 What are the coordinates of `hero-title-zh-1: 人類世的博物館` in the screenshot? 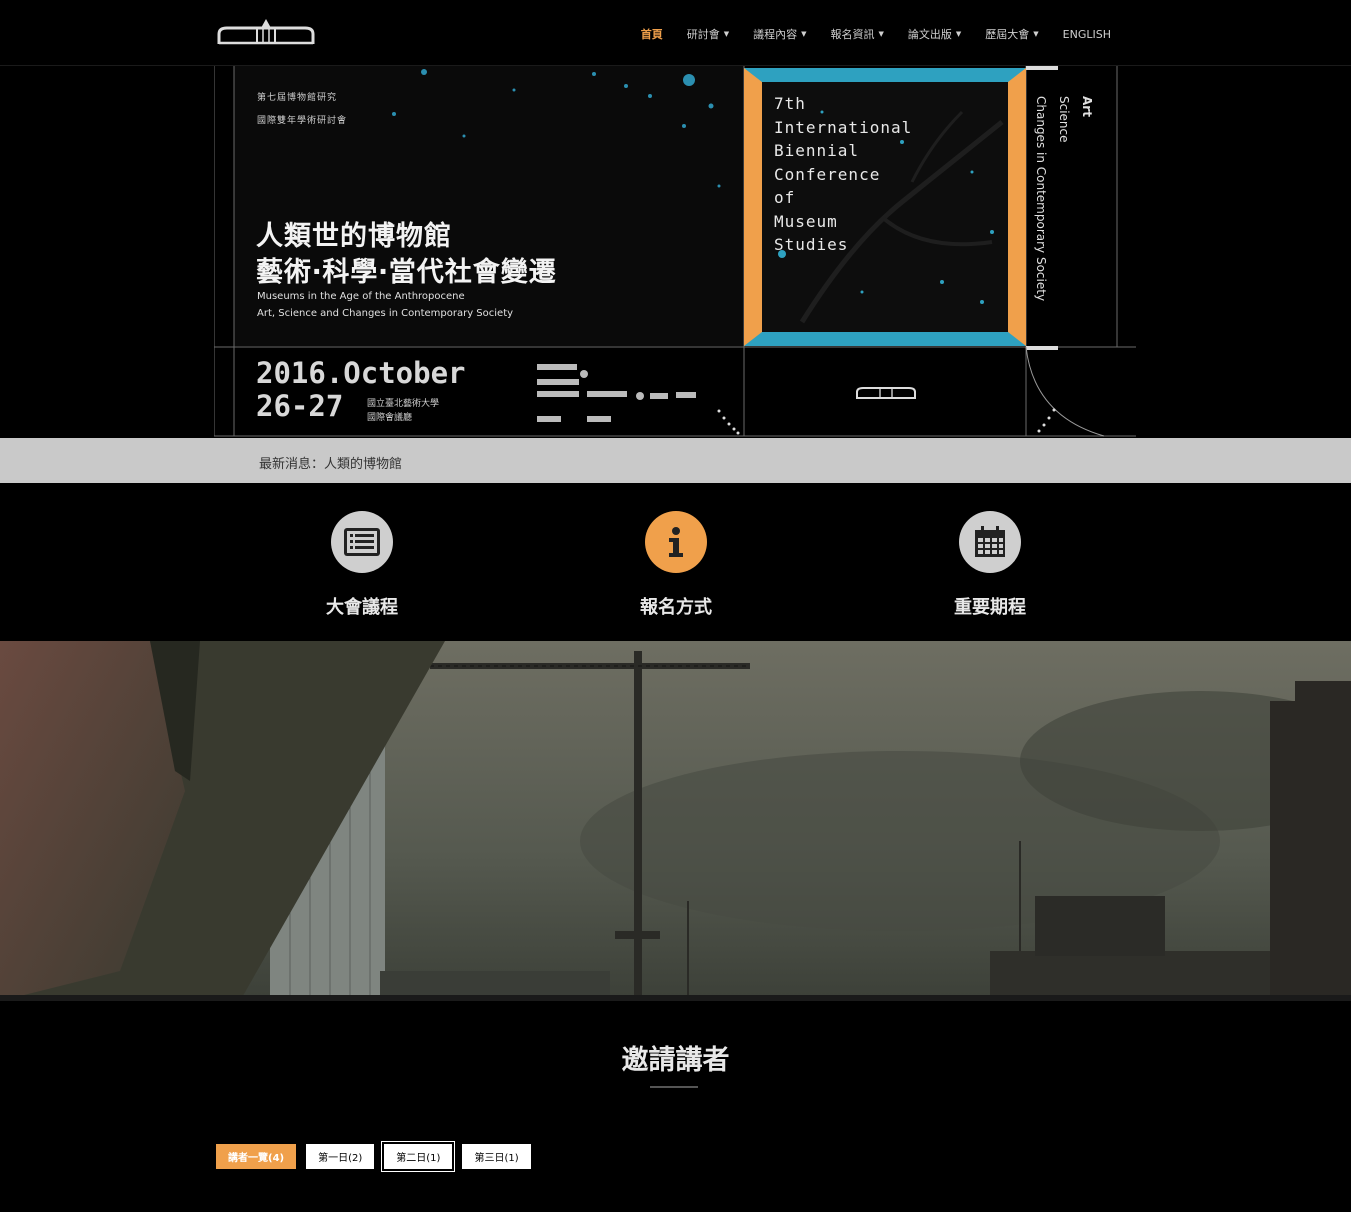 It's located at (354, 236).